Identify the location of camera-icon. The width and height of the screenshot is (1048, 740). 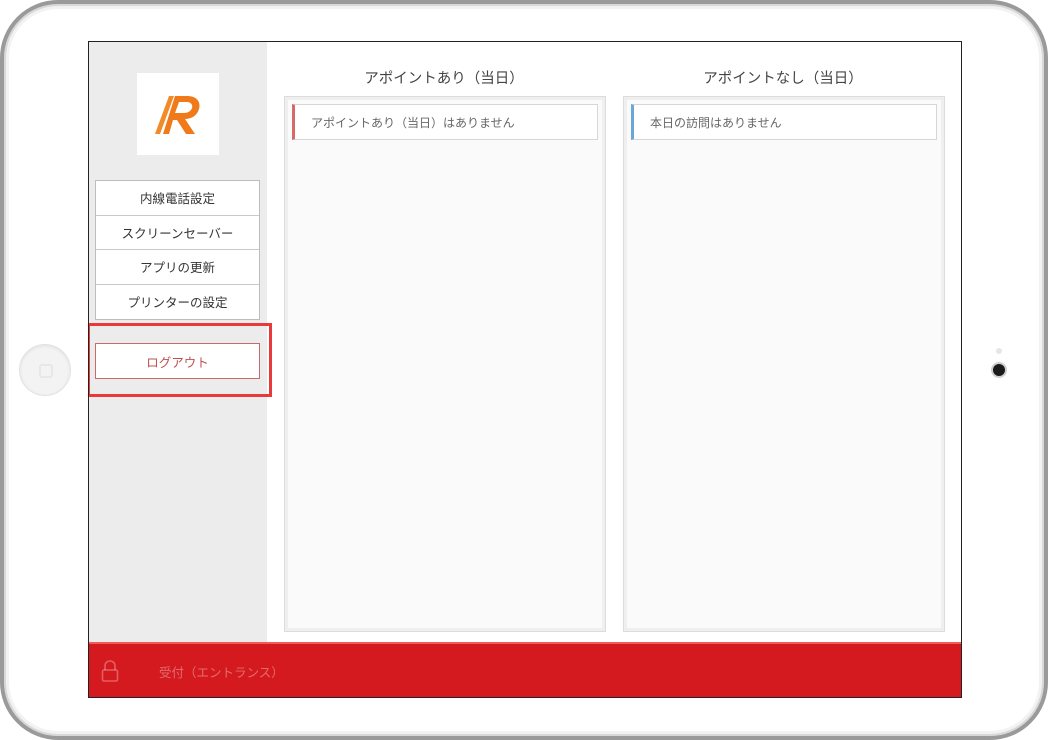
(999, 370).